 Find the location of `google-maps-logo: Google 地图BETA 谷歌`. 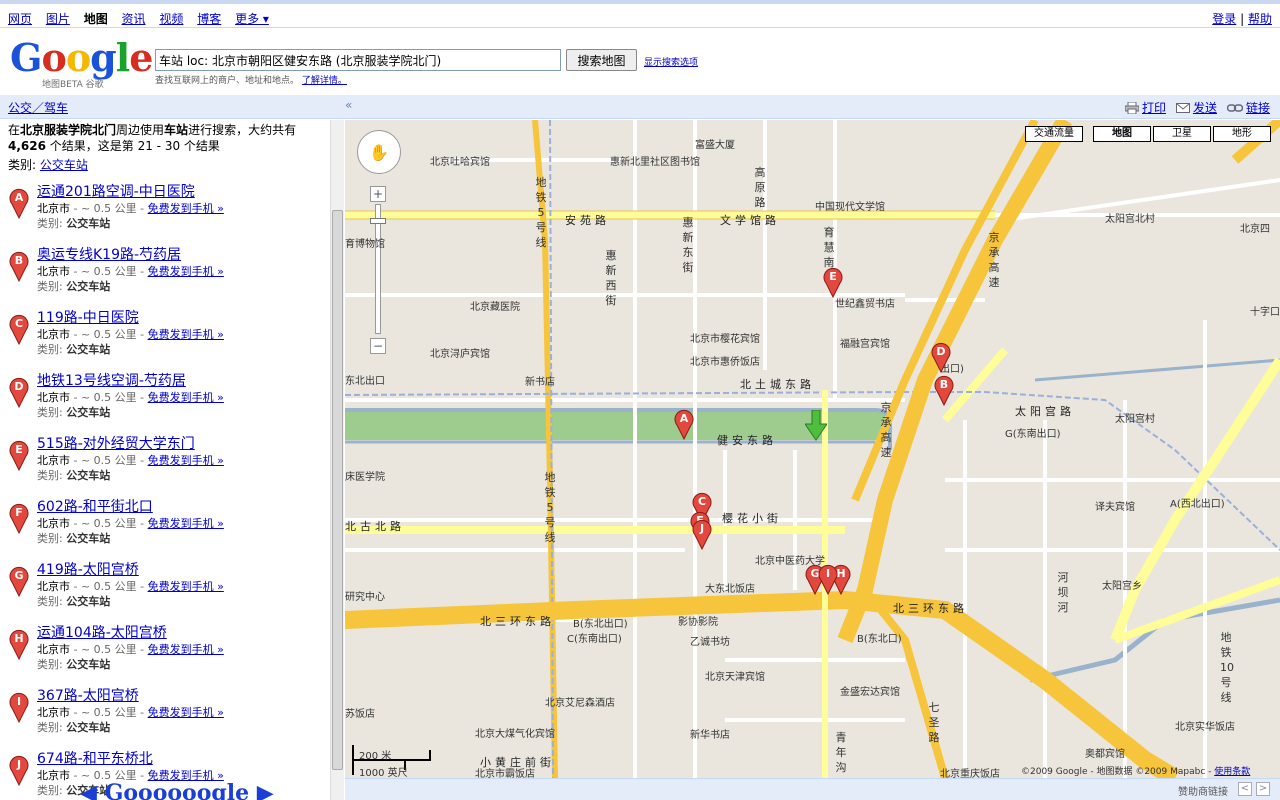

google-maps-logo: Google 地图BETA 谷歌 is located at coordinates (81, 65).